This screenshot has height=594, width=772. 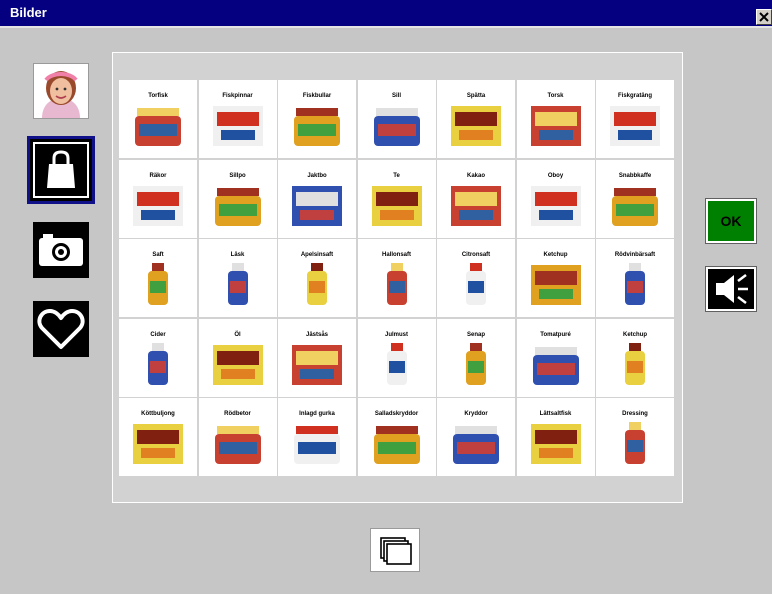 I want to click on picture-cell: Sill, so click(x=396, y=119).